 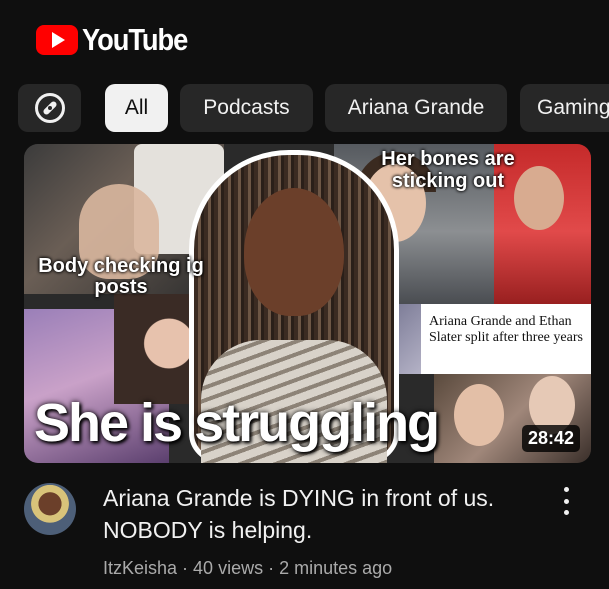 I want to click on video-metadata: ItzKeisha · 40 views · 2 minutes ago, so click(x=247, y=568).